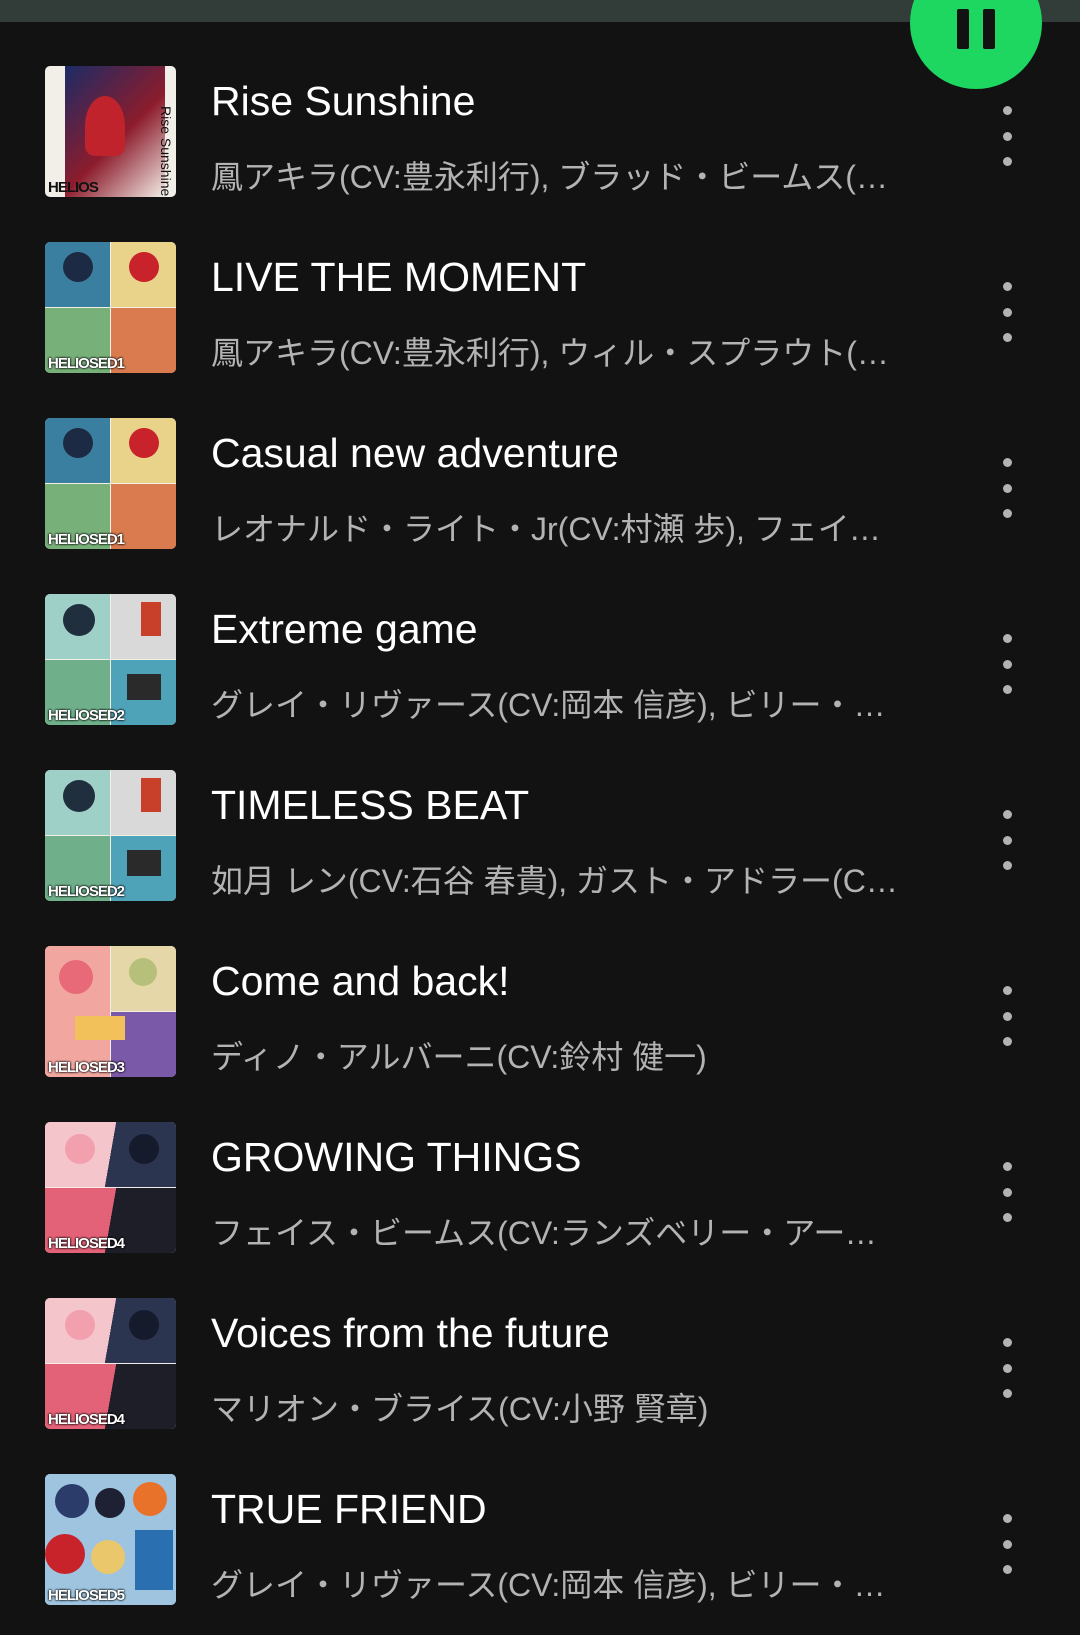 This screenshot has width=1080, height=1635. What do you see at coordinates (344, 629) in the screenshot?
I see `track-title: Extreme game` at bounding box center [344, 629].